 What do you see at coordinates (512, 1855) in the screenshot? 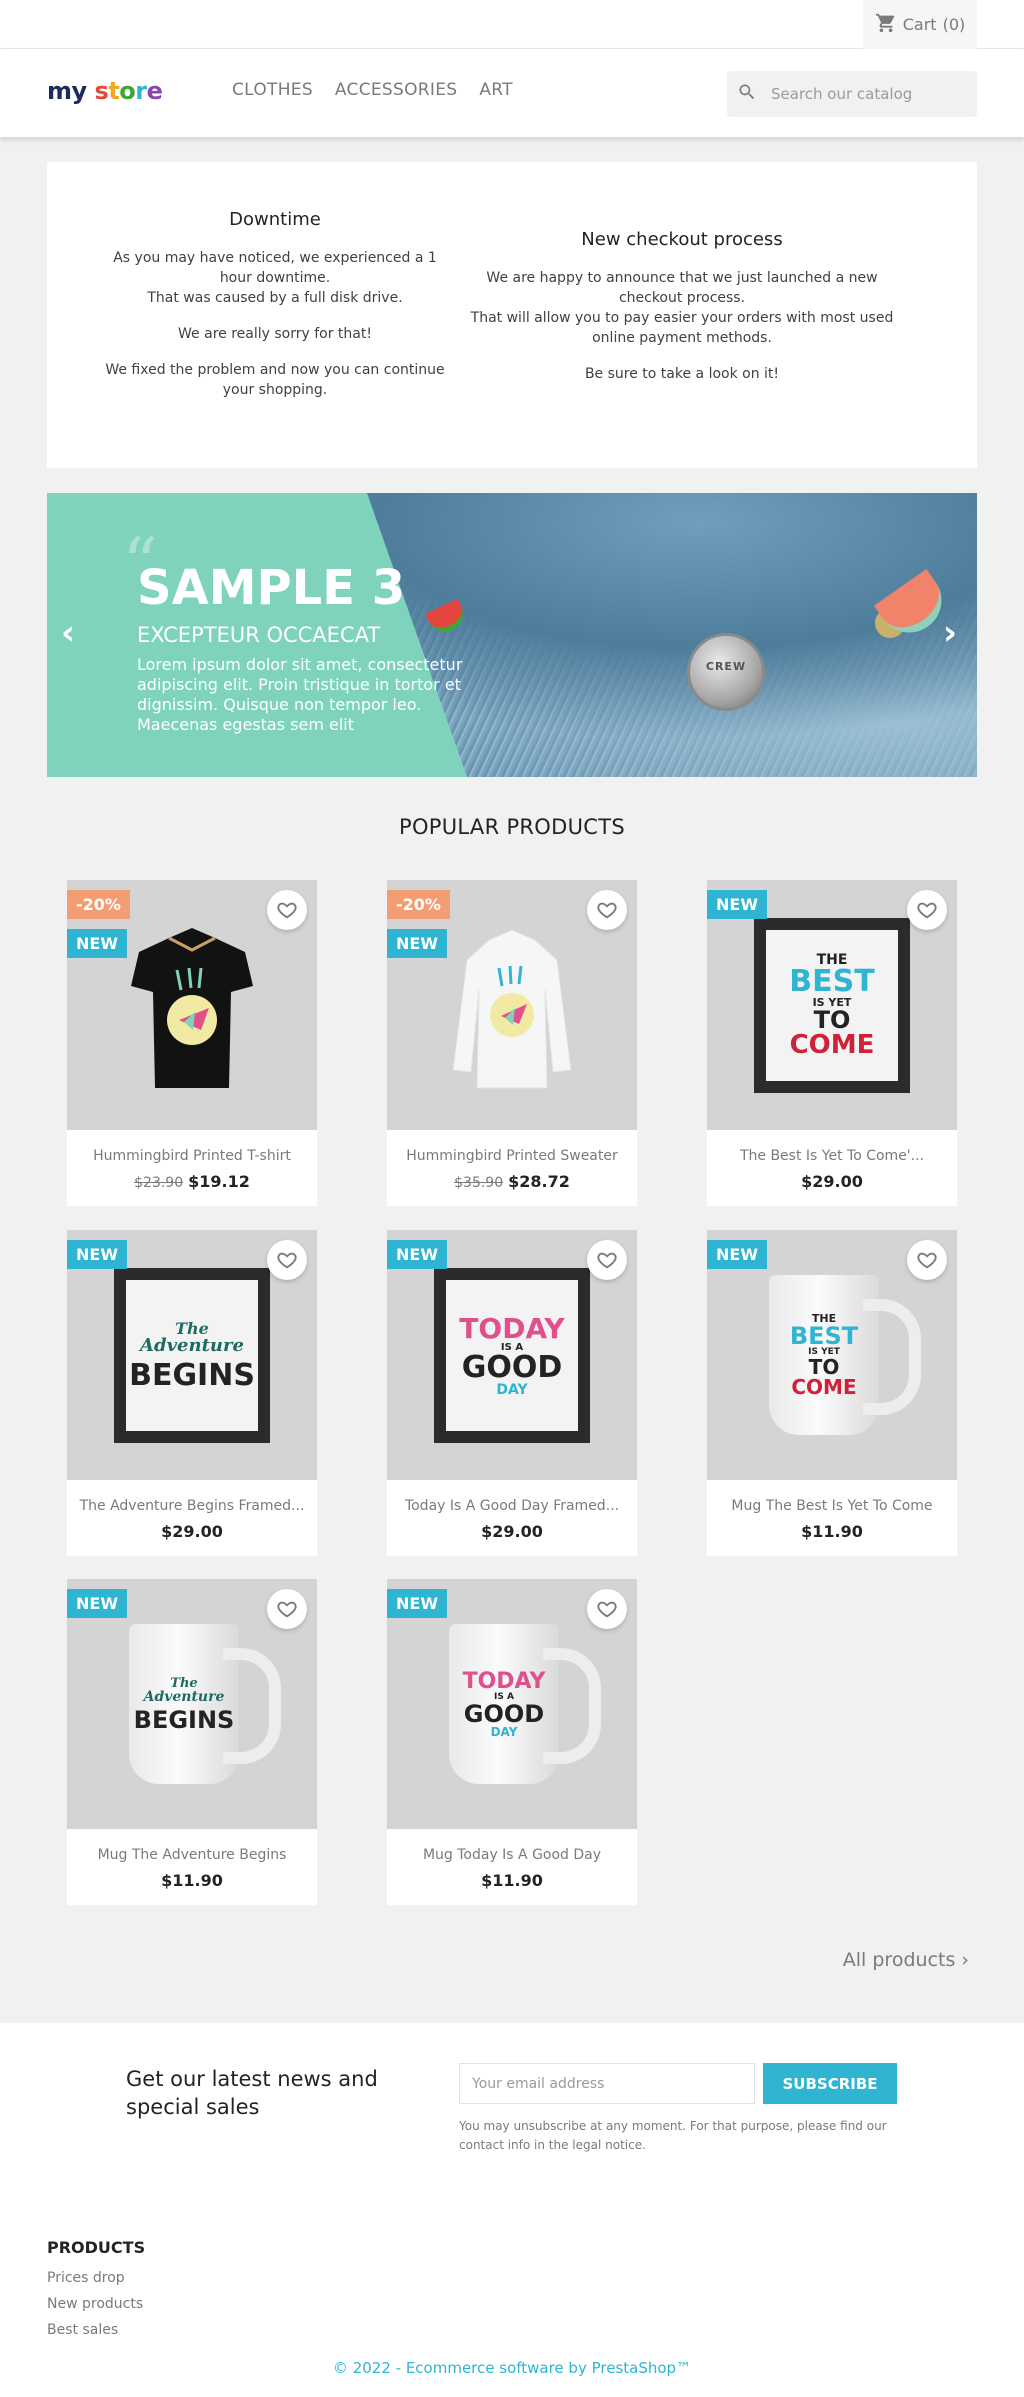
I see `product-name: Mug Today Is A Good Day` at bounding box center [512, 1855].